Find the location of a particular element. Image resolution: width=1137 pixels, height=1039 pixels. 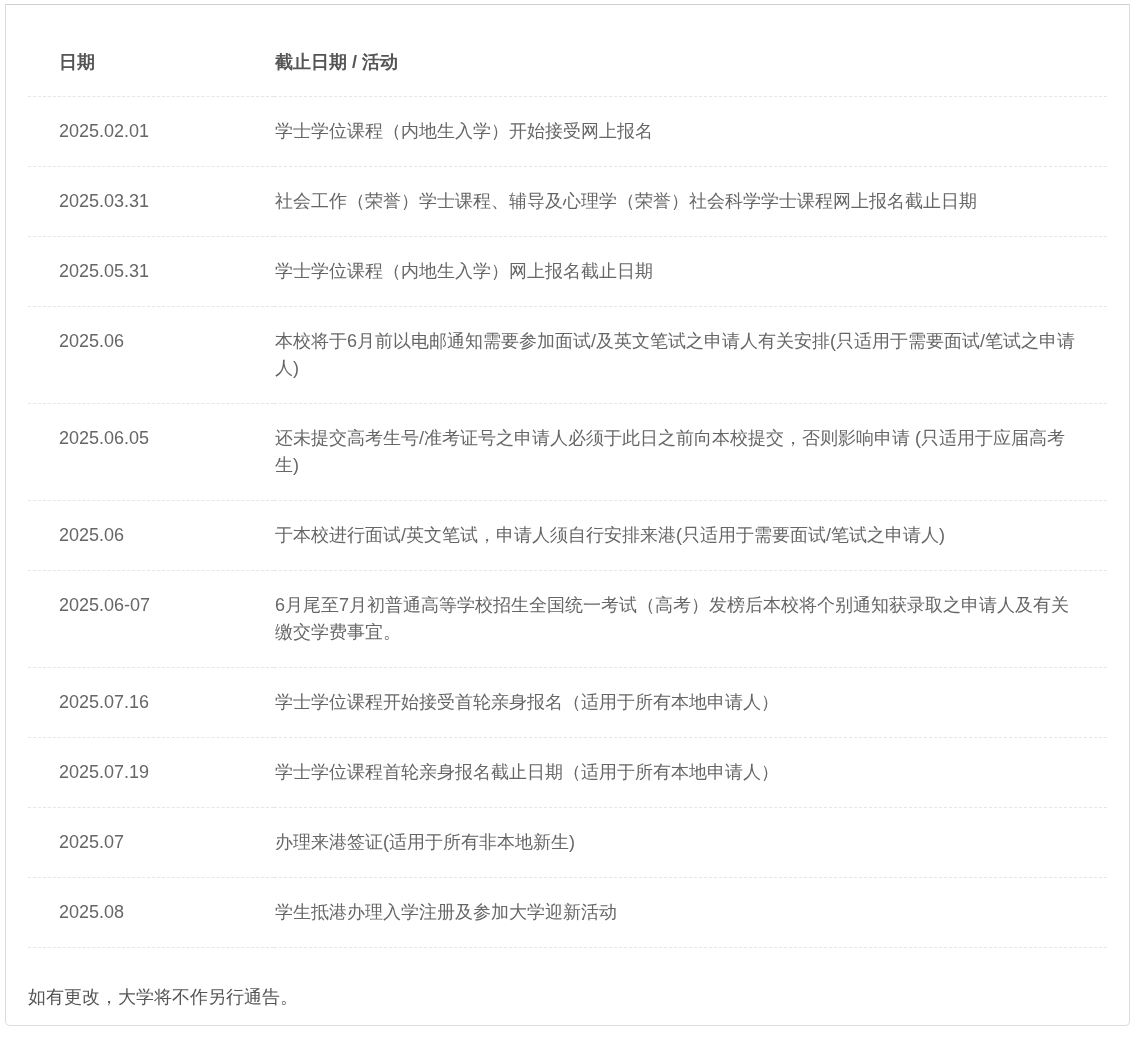

activity-cell: 学士学位课程首轮亲身报名截止日期（适用于所有本地申请人） is located at coordinates (690, 772).